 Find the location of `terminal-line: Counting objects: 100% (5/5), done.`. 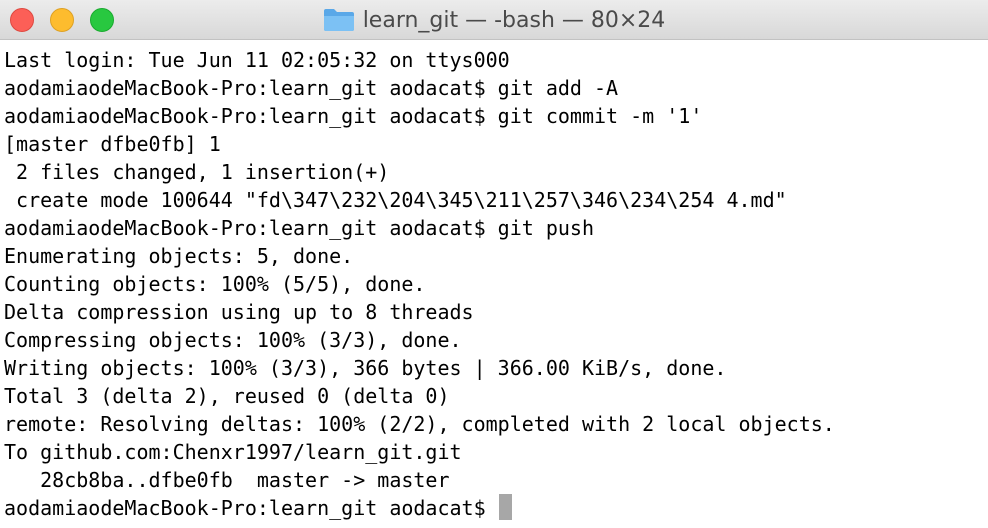

terminal-line: Counting objects: 100% (5/5), done. is located at coordinates (215, 284).